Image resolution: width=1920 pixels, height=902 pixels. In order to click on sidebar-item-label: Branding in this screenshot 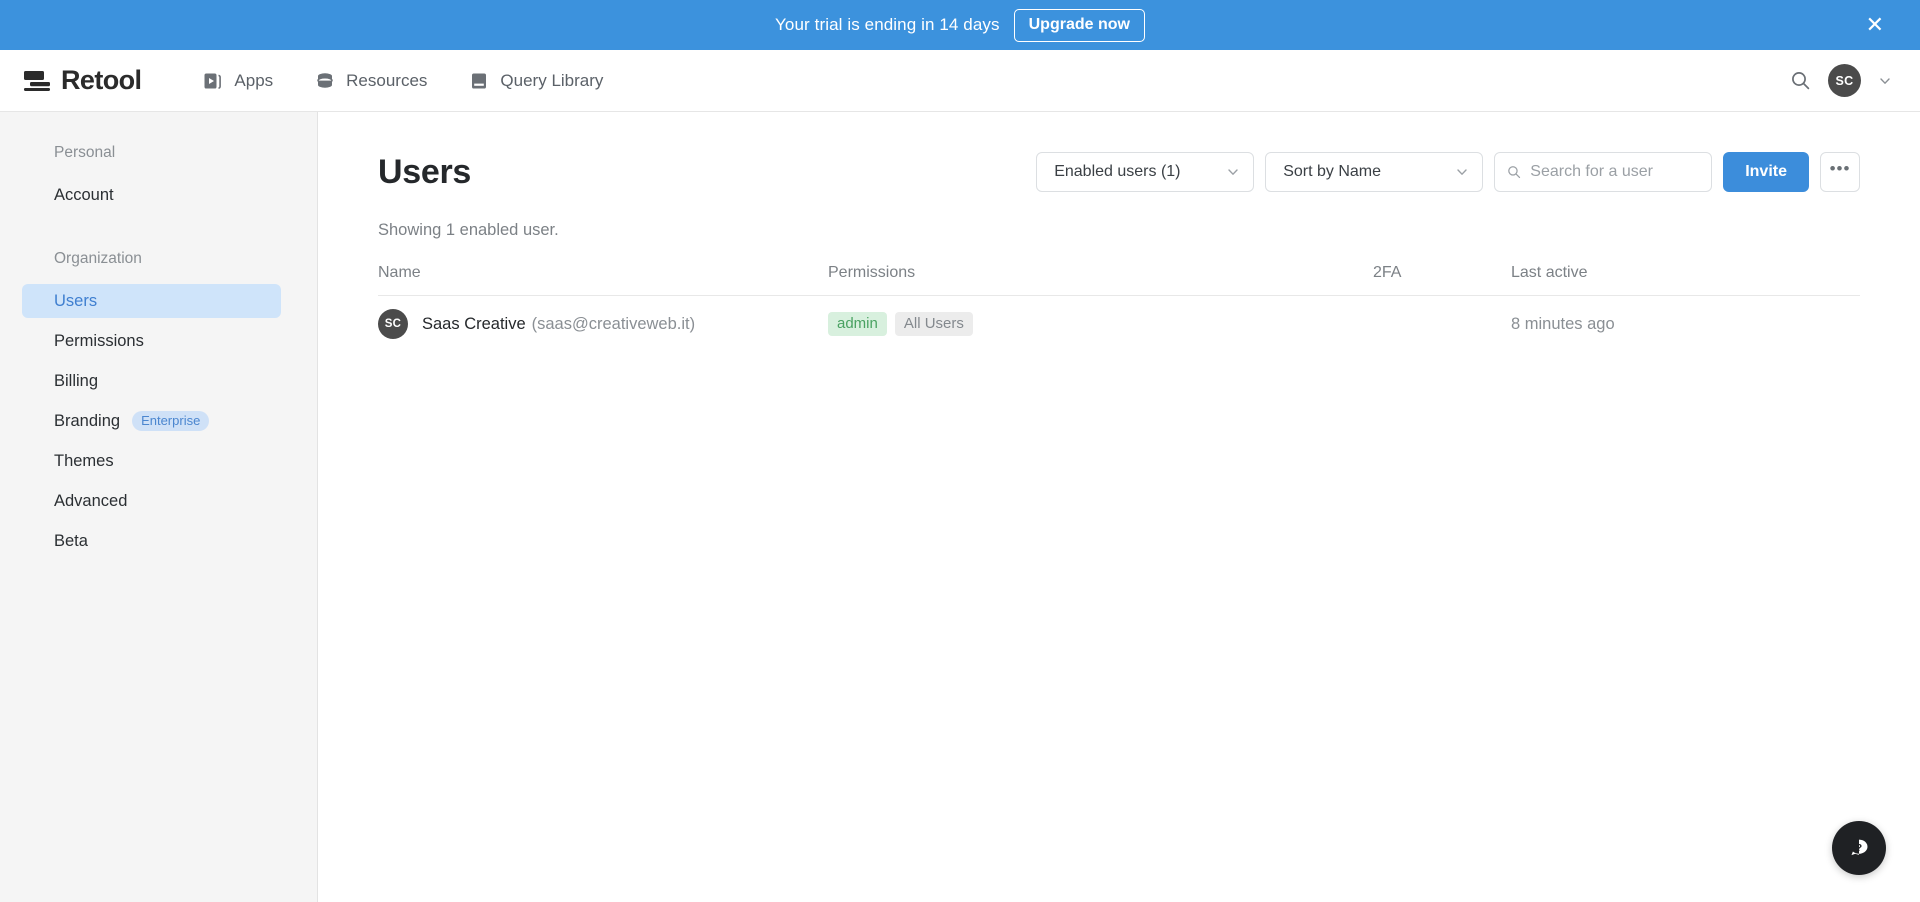, I will do `click(87, 420)`.